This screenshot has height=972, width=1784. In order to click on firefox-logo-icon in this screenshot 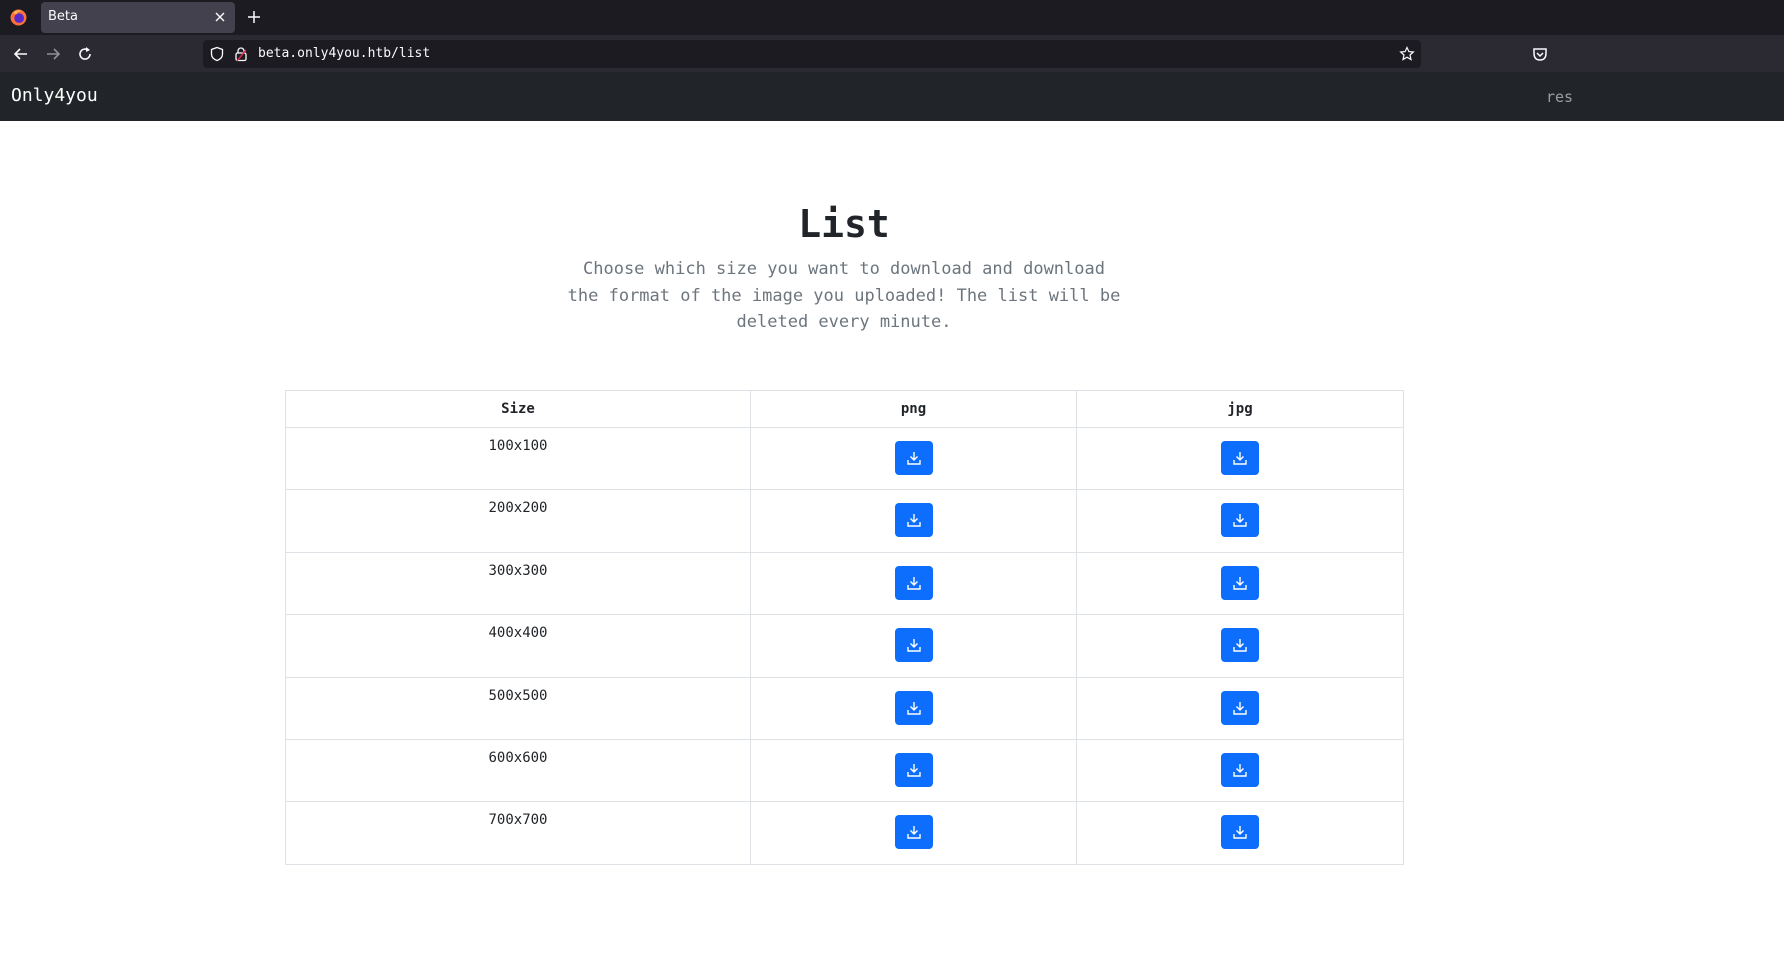, I will do `click(18, 17)`.